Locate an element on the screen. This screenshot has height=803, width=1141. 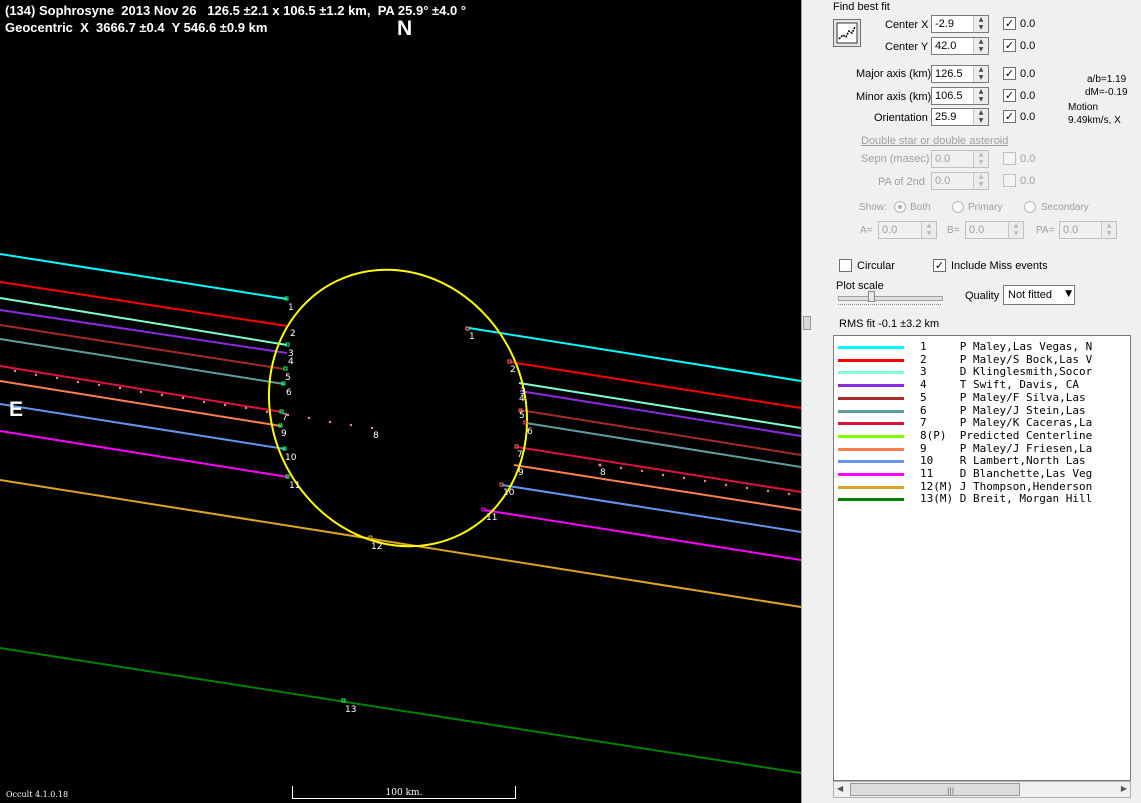
scrollbar-thumb: ||| is located at coordinates (935, 789).